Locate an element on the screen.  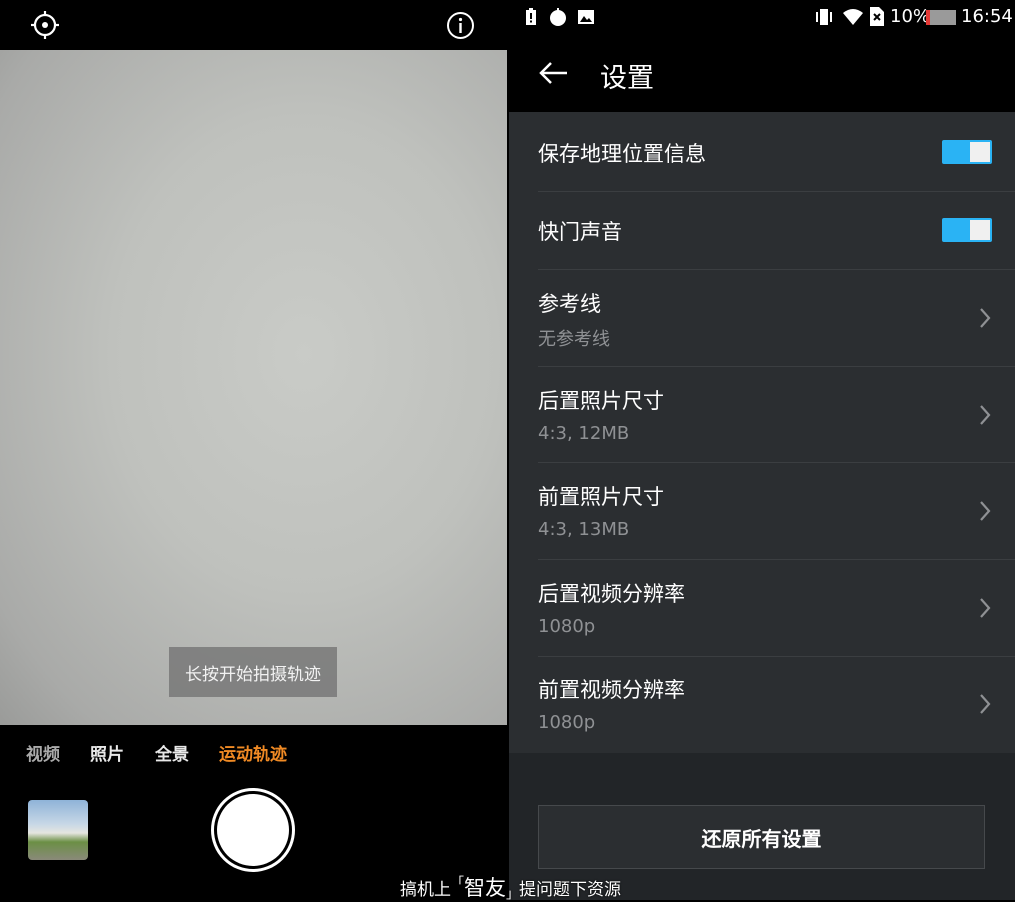
setting-gridlines-value: 无参考线 is located at coordinates (574, 339).